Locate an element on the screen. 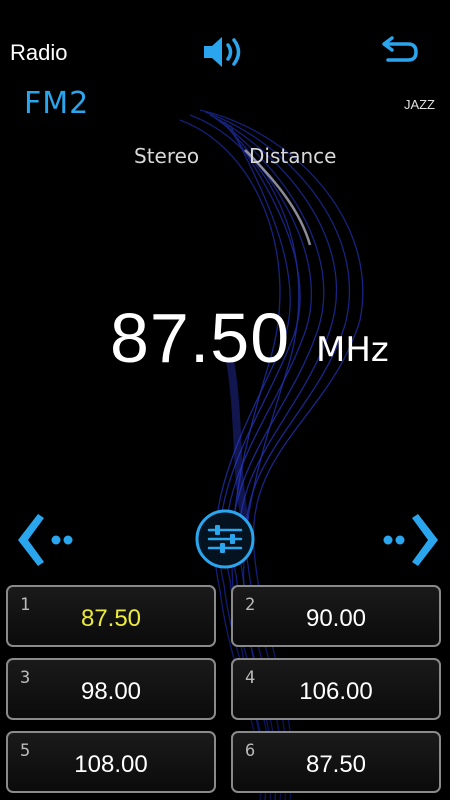 This screenshot has width=450, height=800. return-arrow-icon is located at coordinates (399, 52).